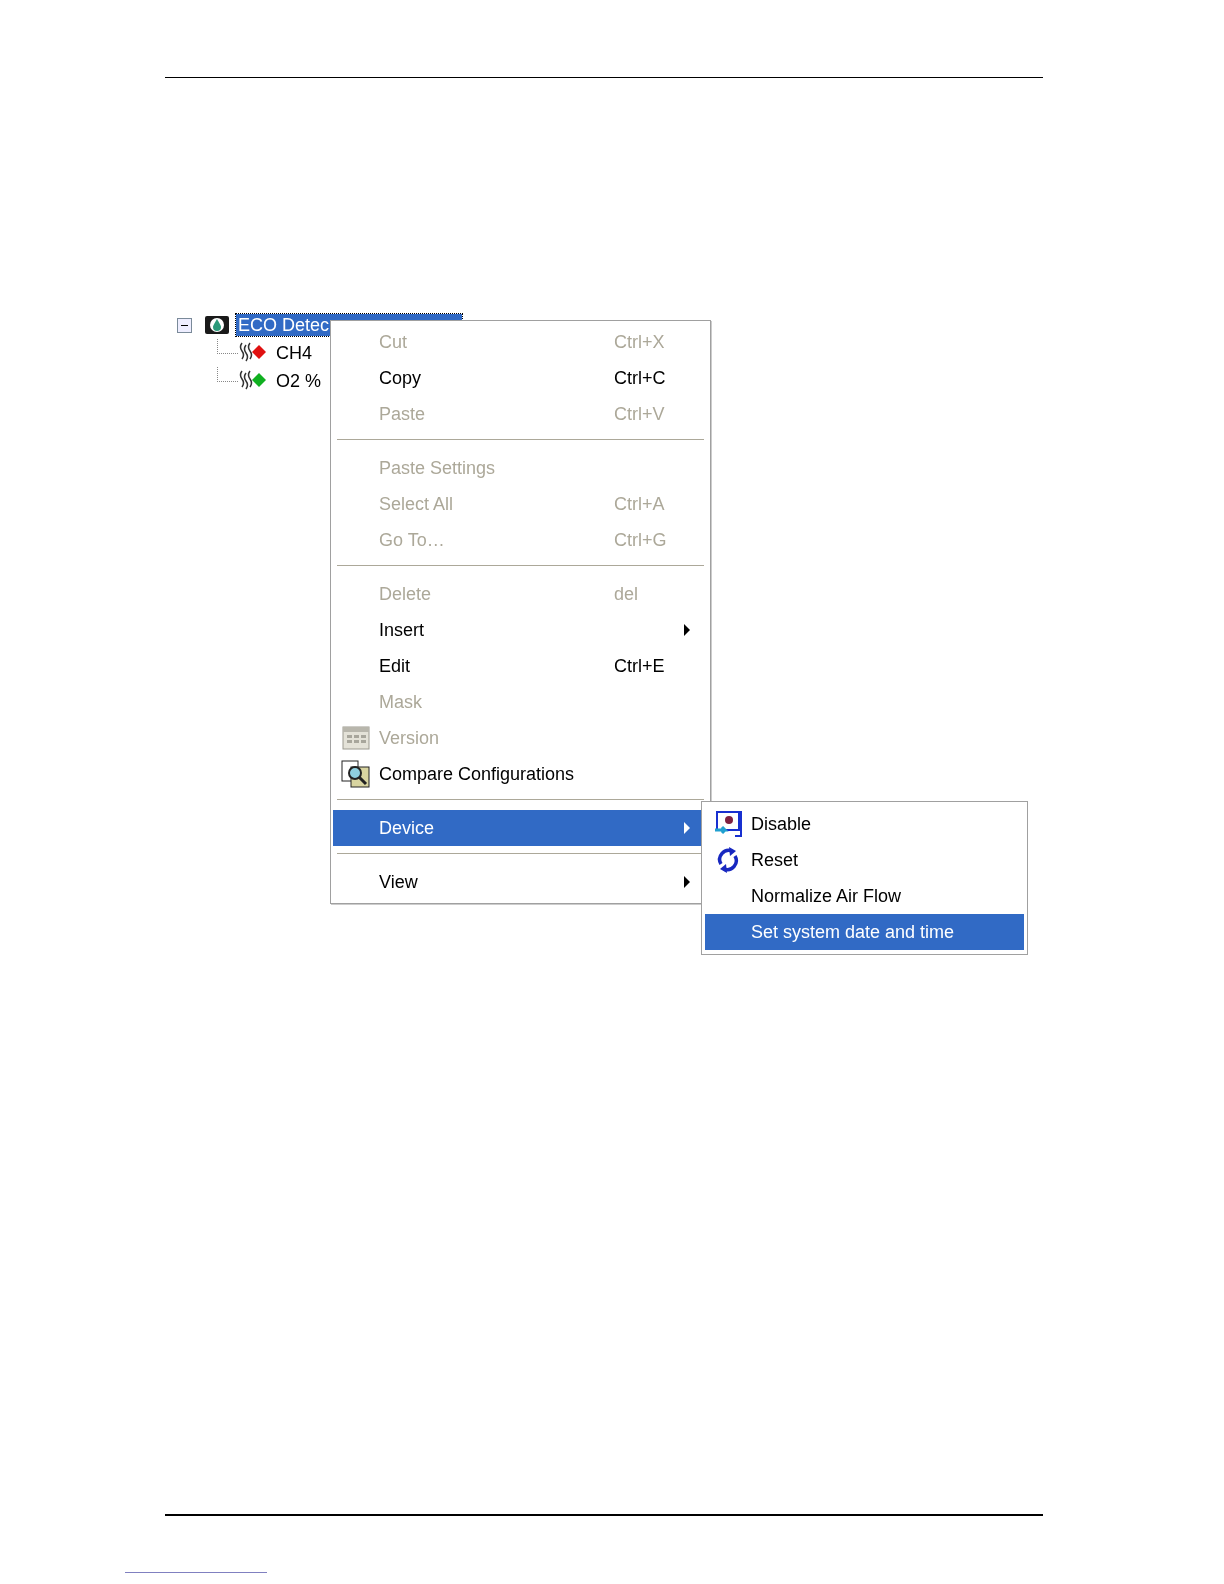  What do you see at coordinates (728, 824) in the screenshot?
I see `monitor-icon` at bounding box center [728, 824].